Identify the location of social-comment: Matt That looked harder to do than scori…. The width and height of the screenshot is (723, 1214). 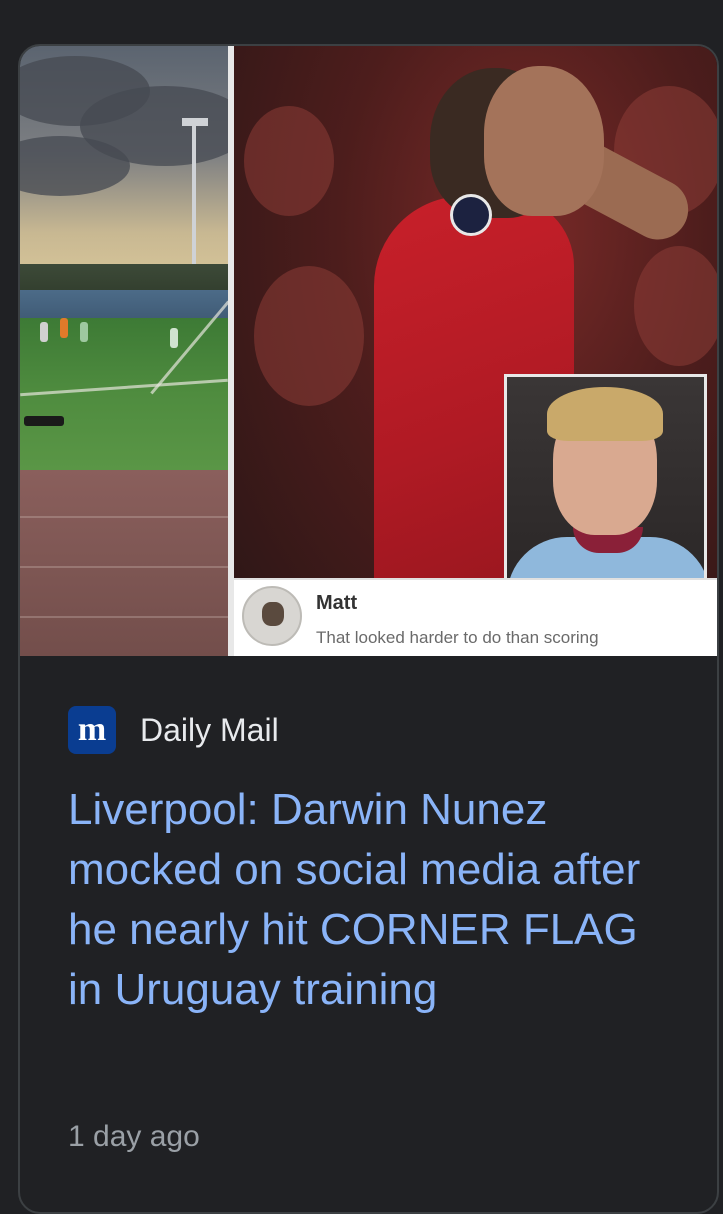
(475, 617).